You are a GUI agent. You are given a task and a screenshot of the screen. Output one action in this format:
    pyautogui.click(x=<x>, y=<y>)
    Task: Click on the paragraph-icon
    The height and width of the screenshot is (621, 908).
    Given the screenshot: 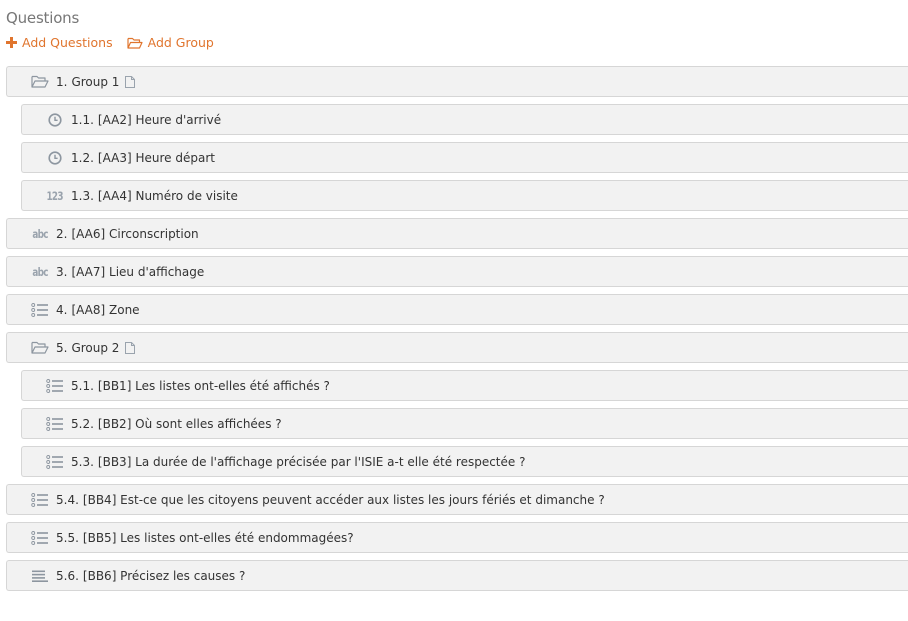 What is the action you would take?
    pyautogui.click(x=40, y=576)
    